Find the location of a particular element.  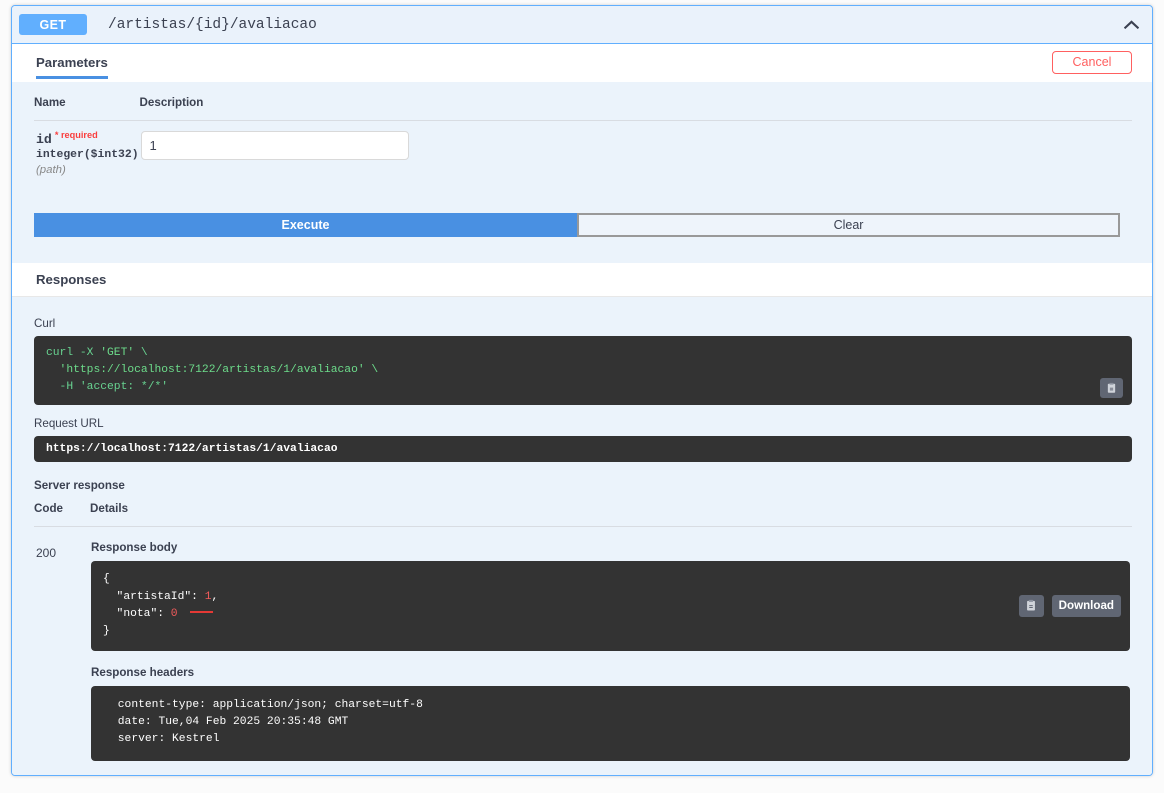

tab-parameters-label: Parameters is located at coordinates (72, 62).